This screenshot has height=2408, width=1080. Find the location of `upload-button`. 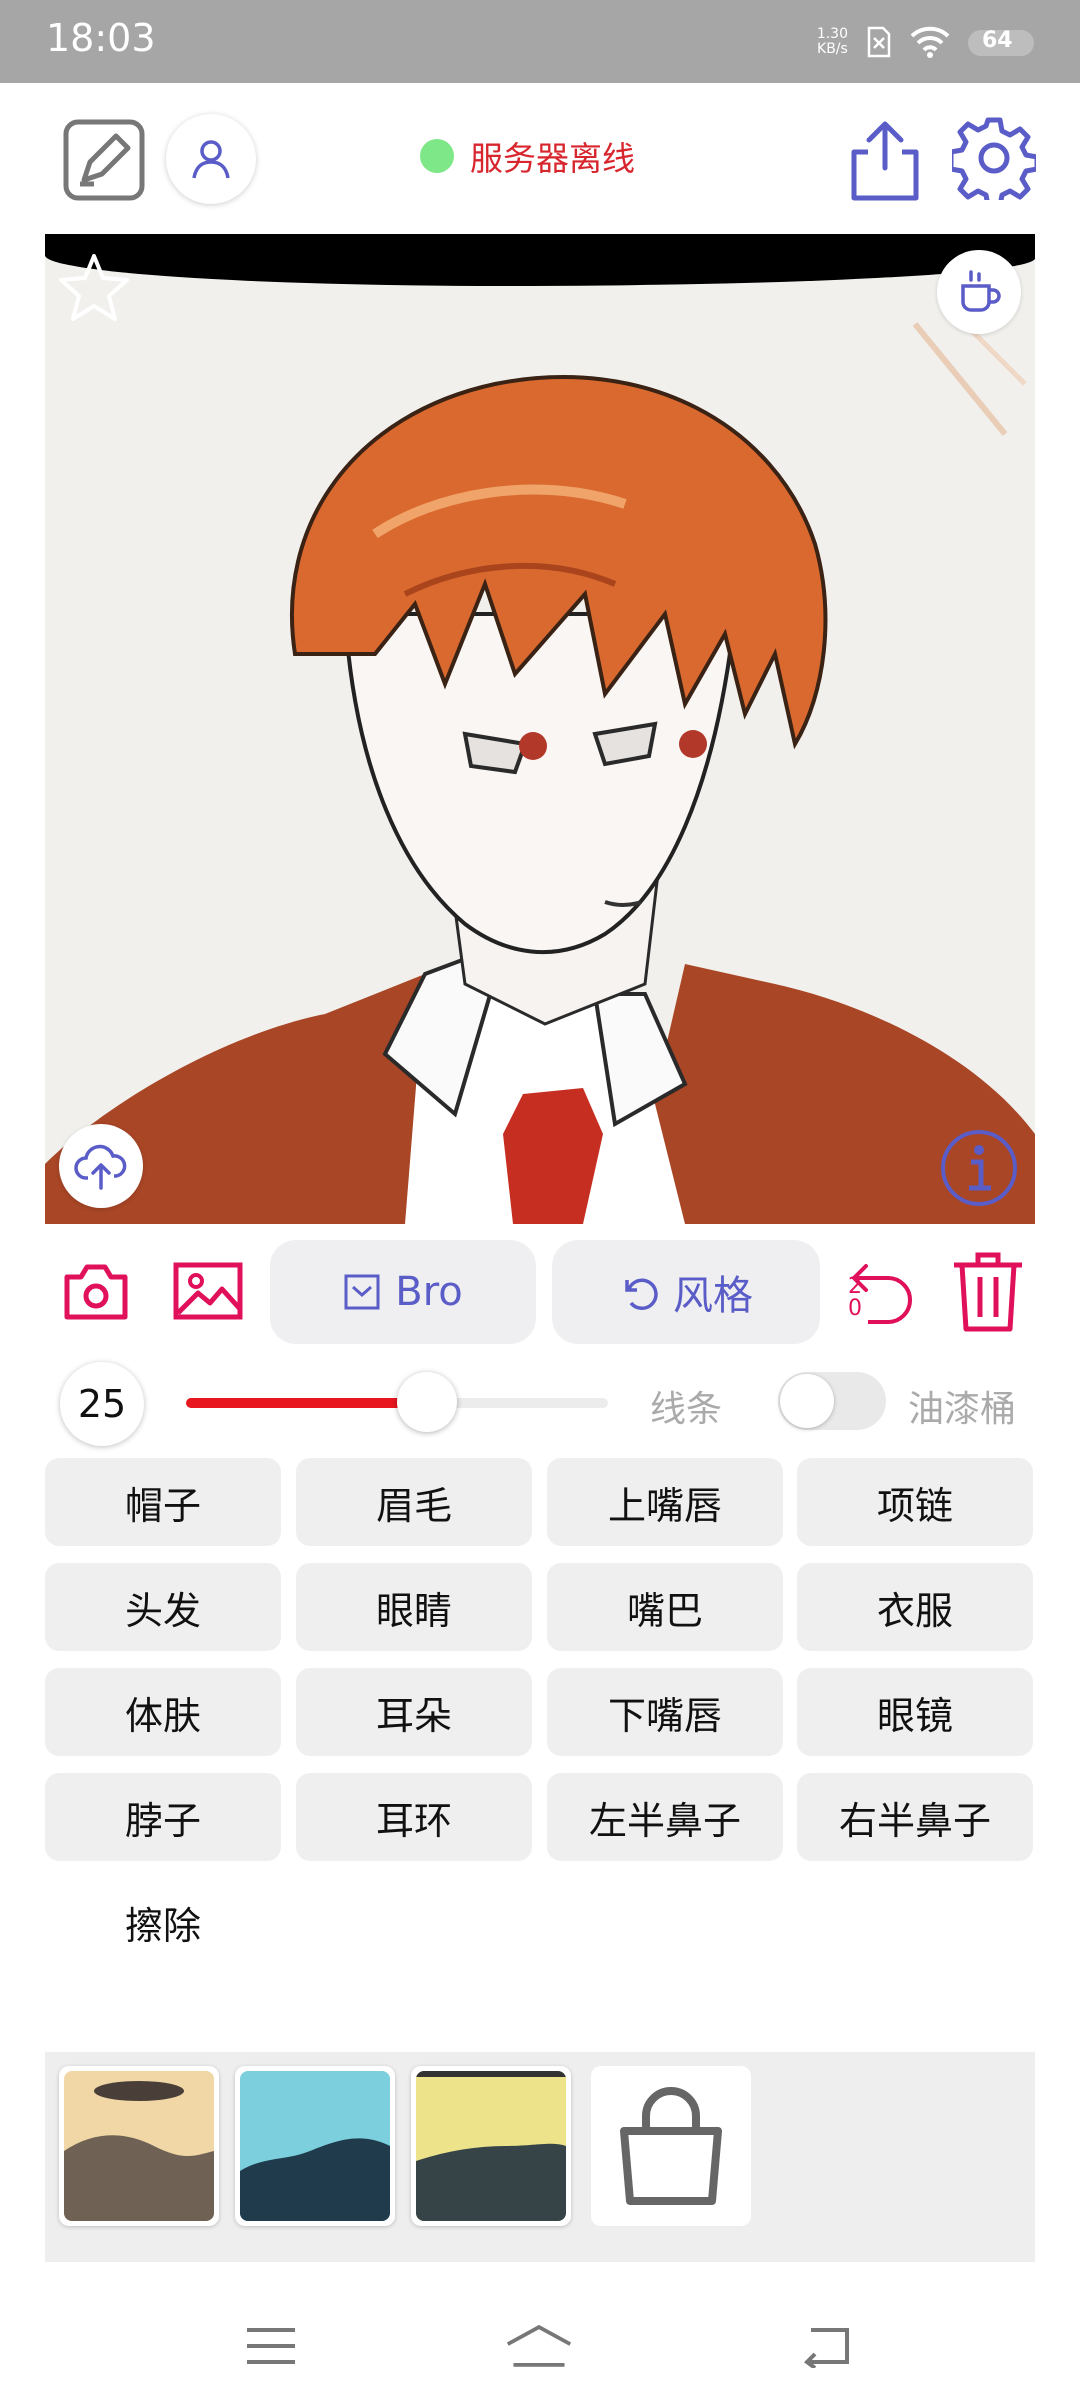

upload-button is located at coordinates (101, 1166).